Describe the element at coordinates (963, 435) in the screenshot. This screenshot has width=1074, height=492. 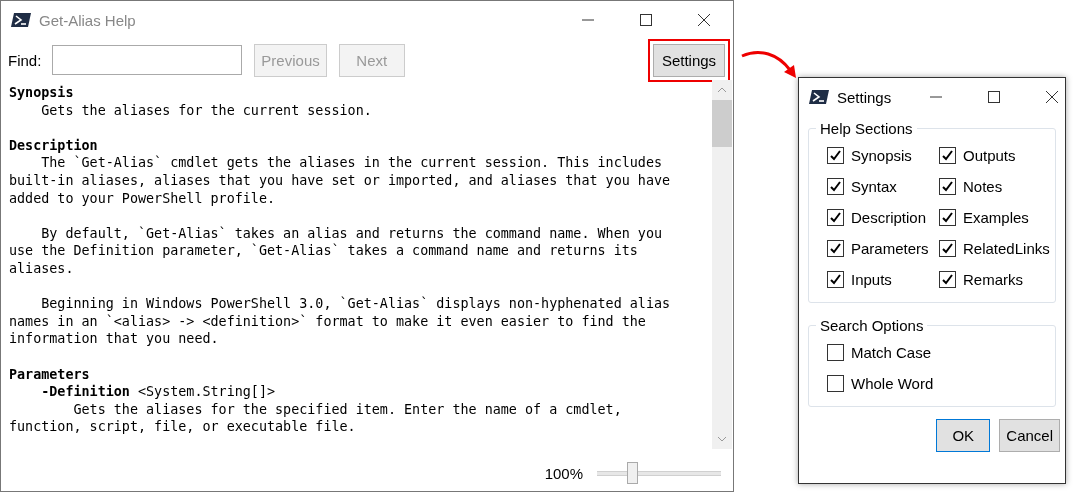
I see `ok-button: OK` at that location.